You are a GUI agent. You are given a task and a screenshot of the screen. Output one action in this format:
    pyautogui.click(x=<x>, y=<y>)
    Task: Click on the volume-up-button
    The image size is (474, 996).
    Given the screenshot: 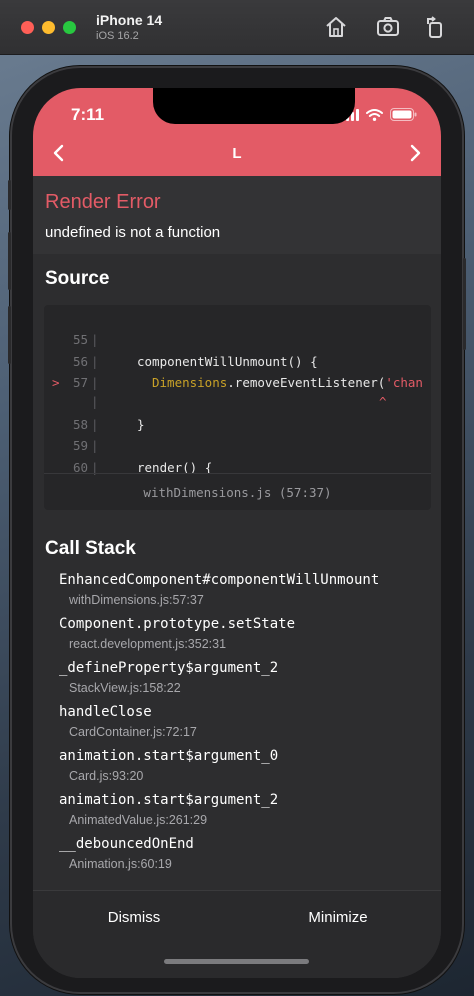 What is the action you would take?
    pyautogui.click(x=9, y=261)
    